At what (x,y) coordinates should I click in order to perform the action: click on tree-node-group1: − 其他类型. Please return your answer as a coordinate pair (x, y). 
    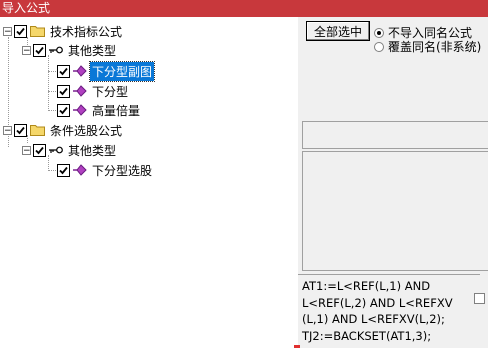
    Looking at the image, I should click on (70, 50).